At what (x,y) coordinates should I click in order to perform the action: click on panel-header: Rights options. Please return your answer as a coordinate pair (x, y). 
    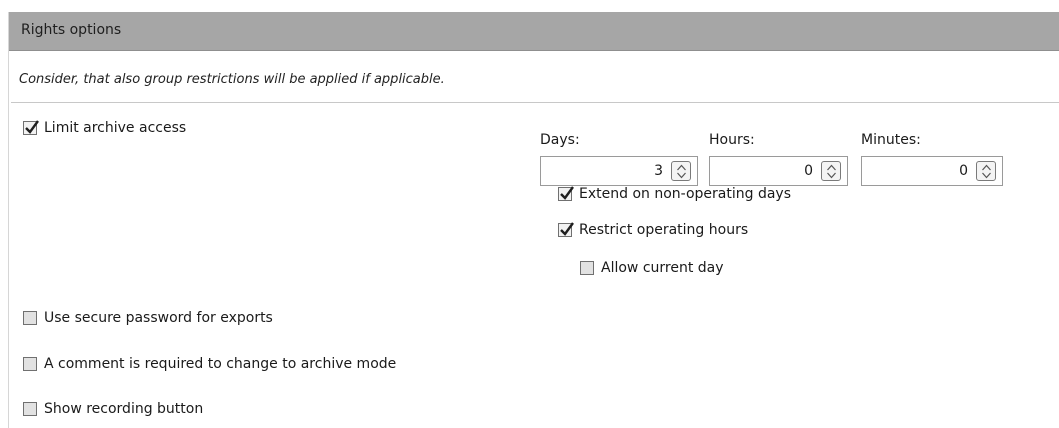
    Looking at the image, I should click on (534, 31).